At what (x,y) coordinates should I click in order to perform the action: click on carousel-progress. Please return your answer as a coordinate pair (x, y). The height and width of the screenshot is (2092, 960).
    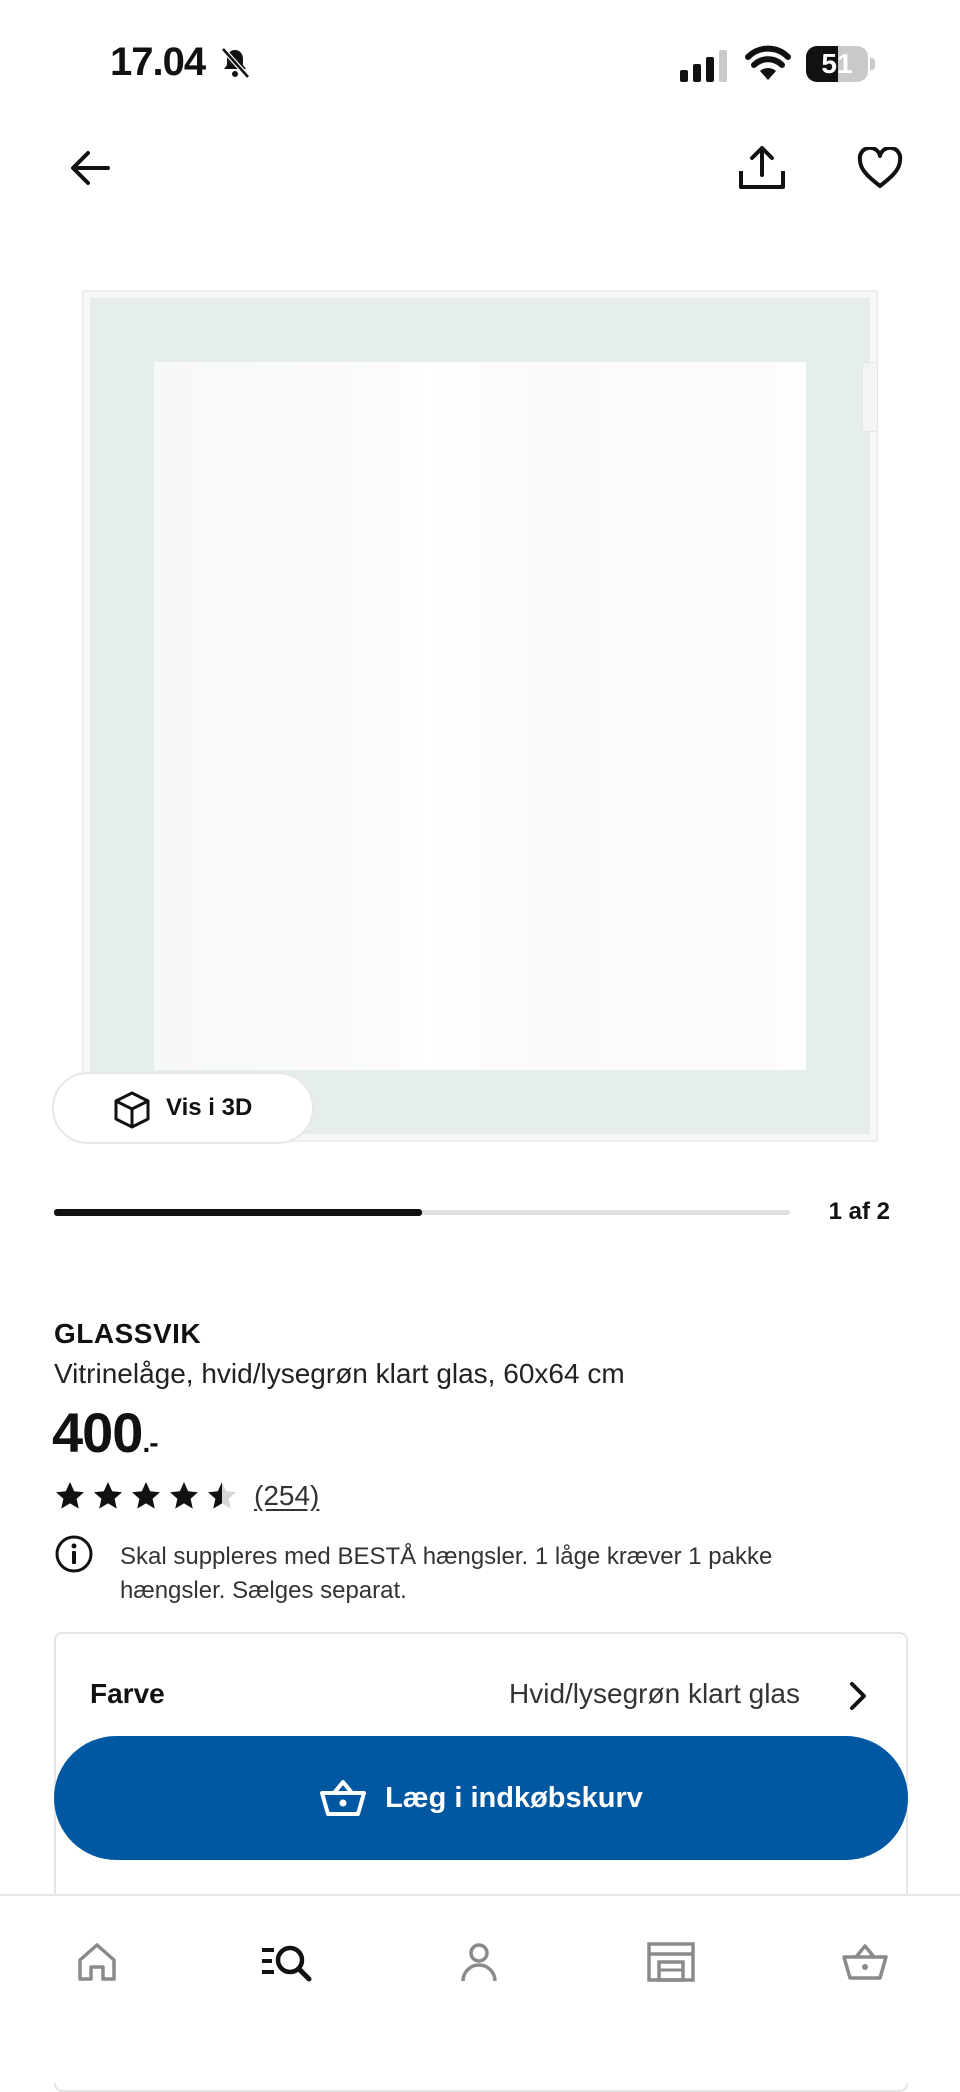
    Looking at the image, I should click on (422, 1212).